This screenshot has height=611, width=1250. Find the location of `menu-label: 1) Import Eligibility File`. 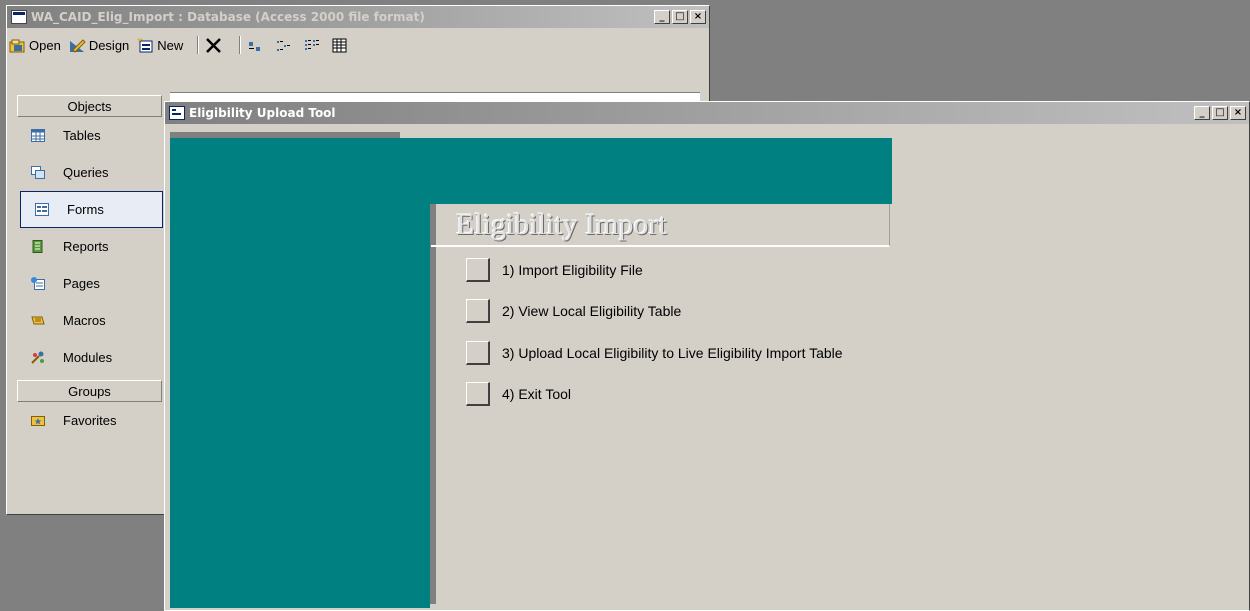

menu-label: 1) Import Eligibility File is located at coordinates (572, 270).